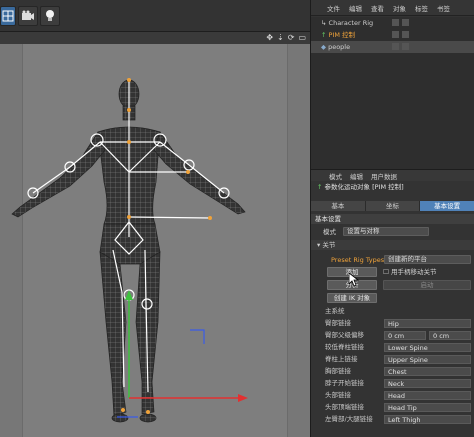 Image resolution: width=474 pixels, height=437 pixels. Describe the element at coordinates (427, 323) in the screenshot. I see `hip-link-field: Hip` at that location.